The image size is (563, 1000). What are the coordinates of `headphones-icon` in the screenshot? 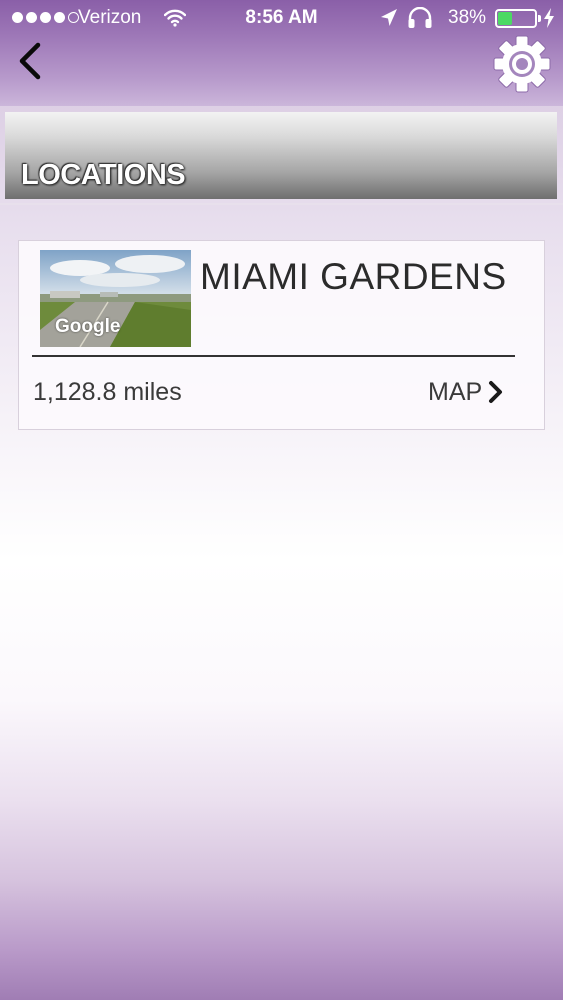 It's located at (420, 20).